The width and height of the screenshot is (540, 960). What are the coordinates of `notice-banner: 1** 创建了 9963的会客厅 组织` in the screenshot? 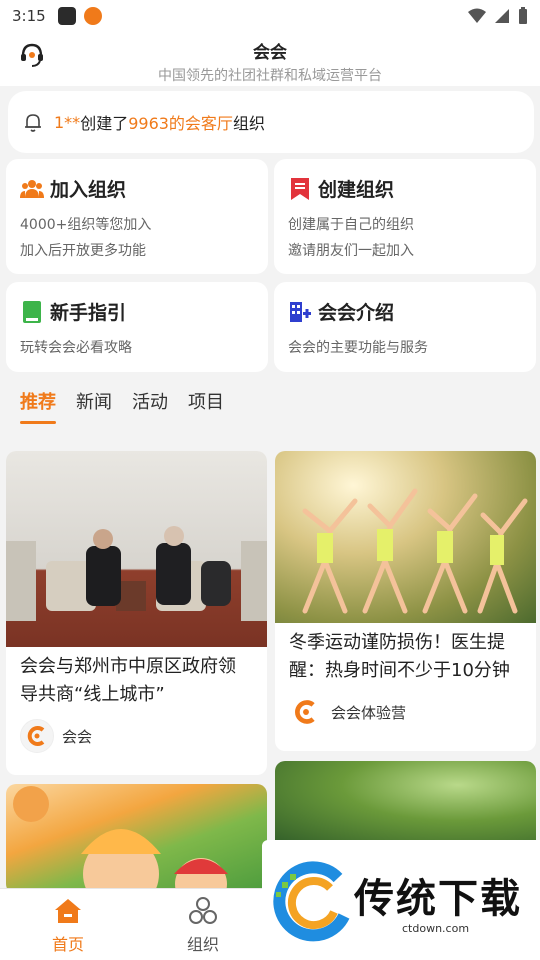 It's located at (271, 122).